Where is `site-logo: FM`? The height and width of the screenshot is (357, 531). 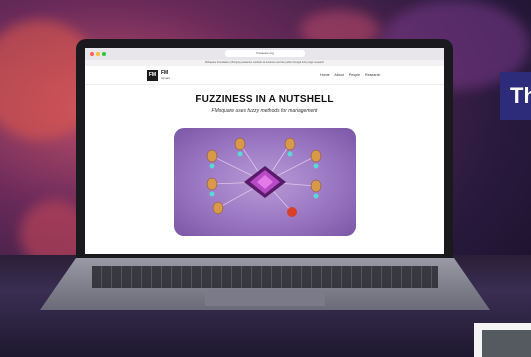 site-logo: FM is located at coordinates (152, 75).